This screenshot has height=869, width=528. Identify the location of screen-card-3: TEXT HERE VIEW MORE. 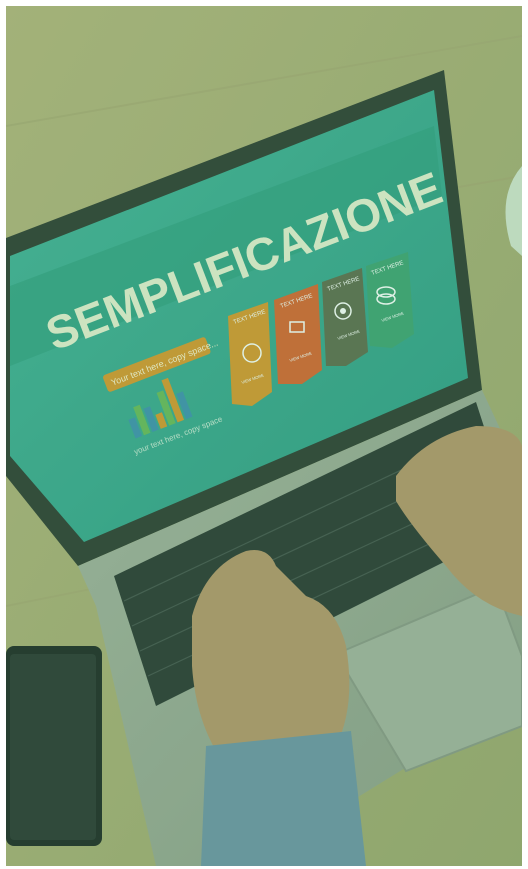
(345, 317).